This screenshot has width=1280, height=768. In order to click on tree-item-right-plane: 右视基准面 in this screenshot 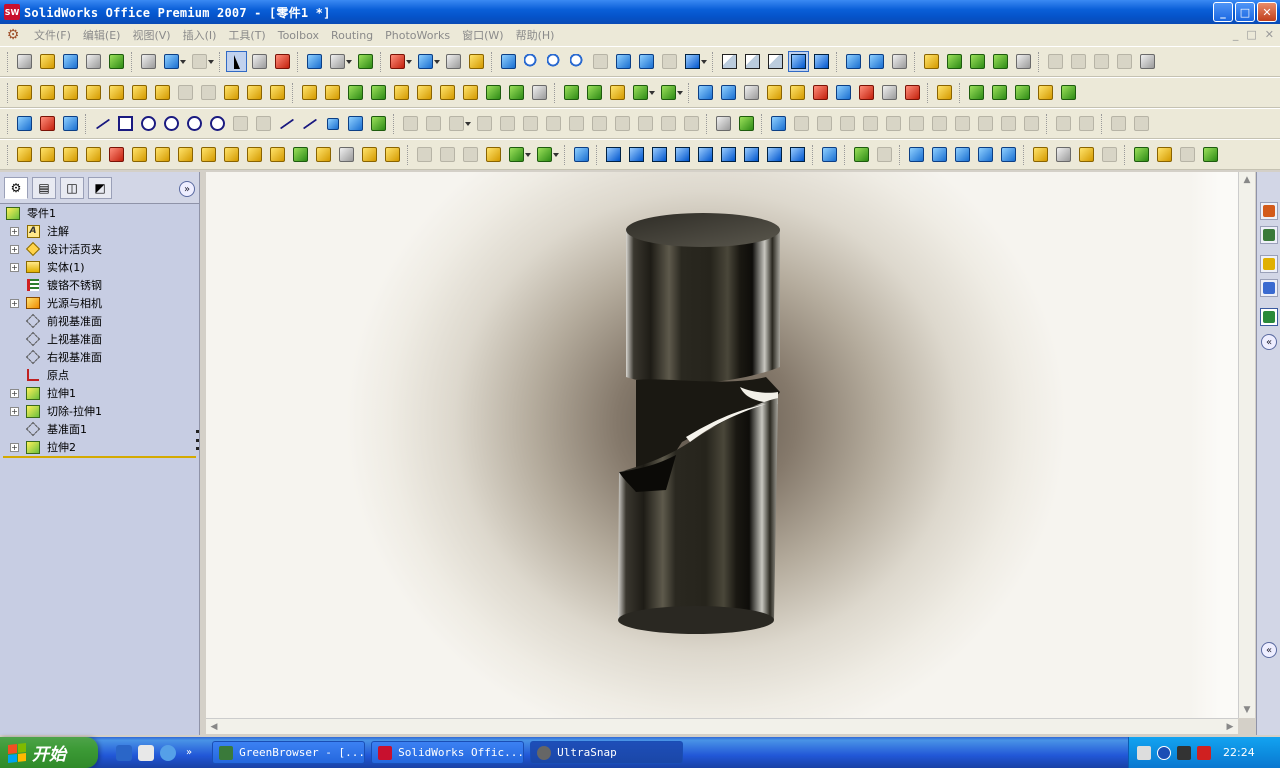, I will do `click(98, 357)`.